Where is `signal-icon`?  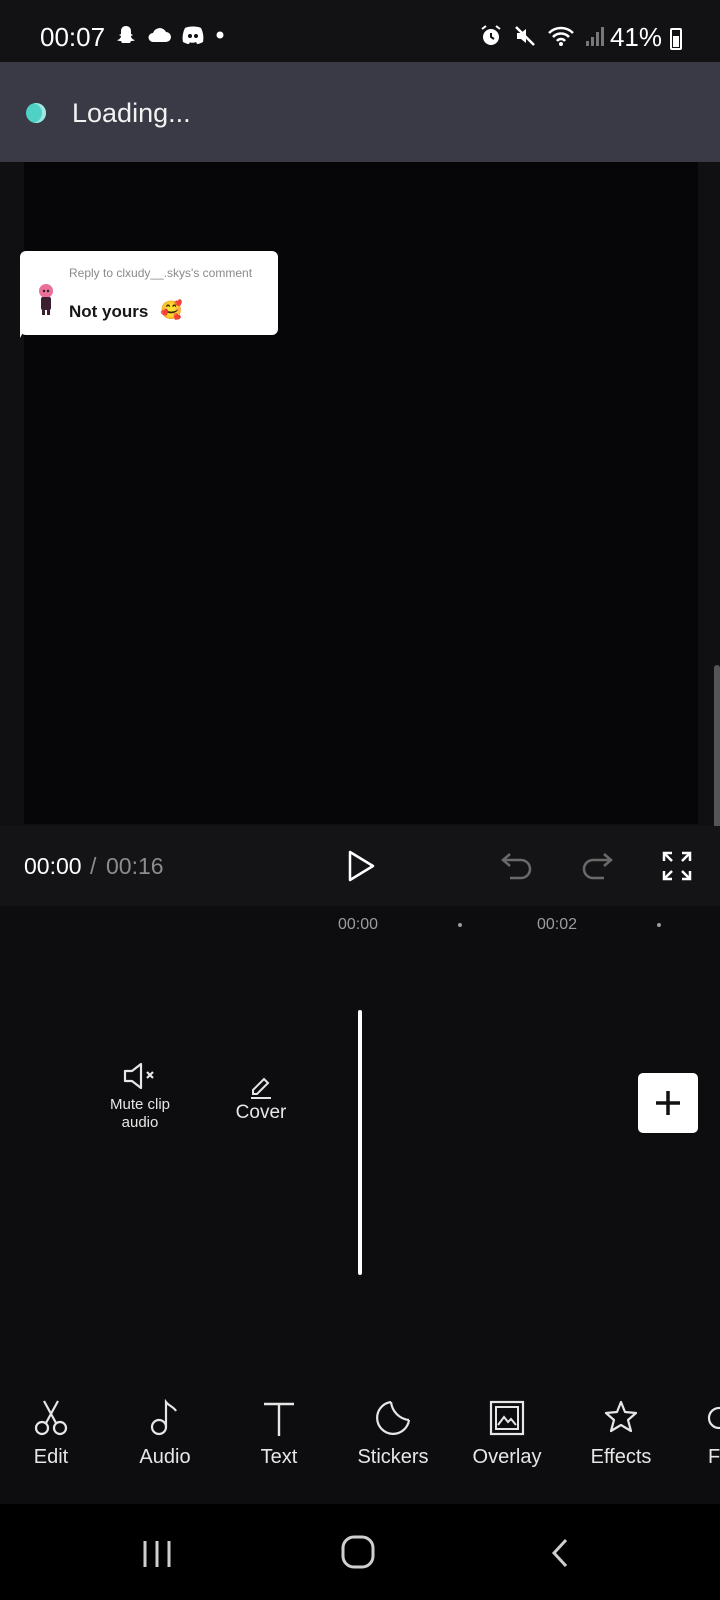 signal-icon is located at coordinates (595, 36).